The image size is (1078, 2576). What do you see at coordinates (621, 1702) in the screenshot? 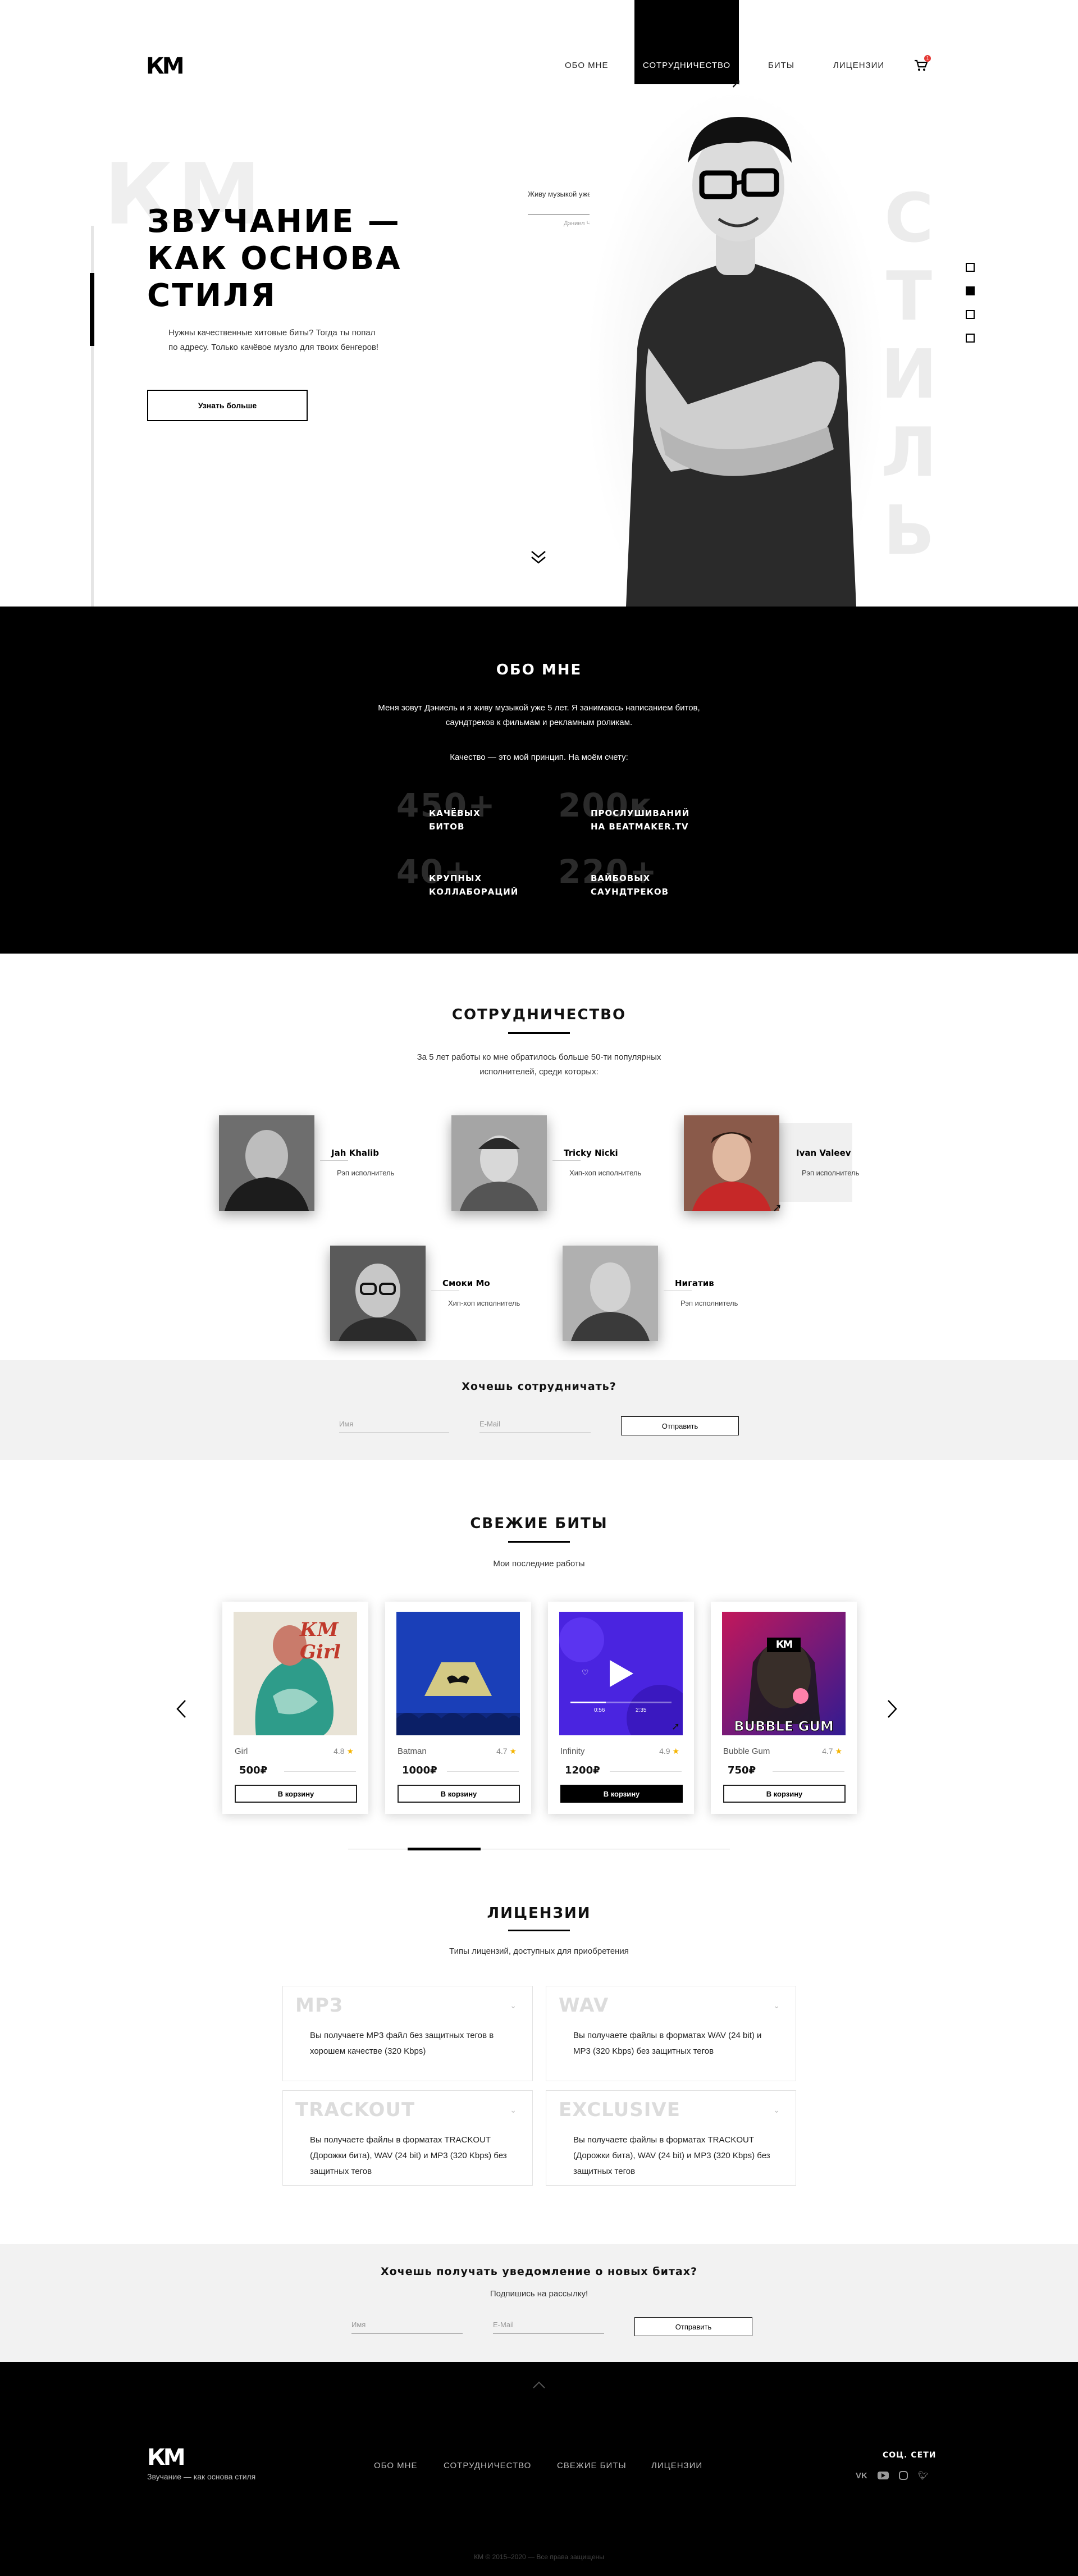
I see `player-progress` at bounding box center [621, 1702].